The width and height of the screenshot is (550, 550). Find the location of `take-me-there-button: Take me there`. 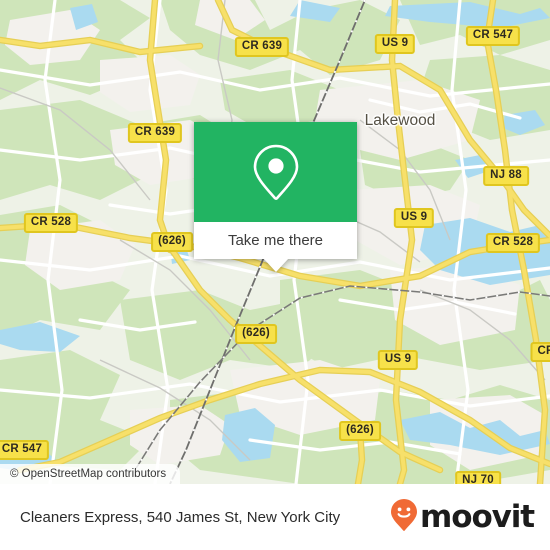

take-me-there-button: Take me there is located at coordinates (275, 240).